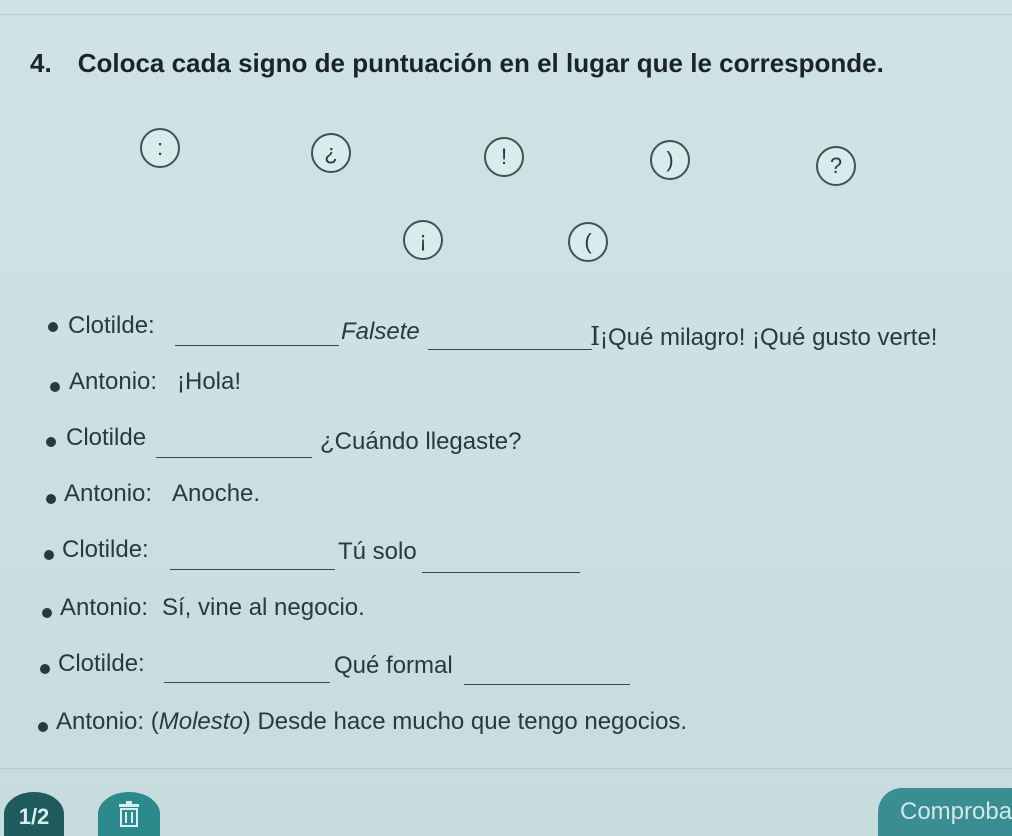 This screenshot has height=836, width=1012. I want to click on blank-1b, so click(510, 349).